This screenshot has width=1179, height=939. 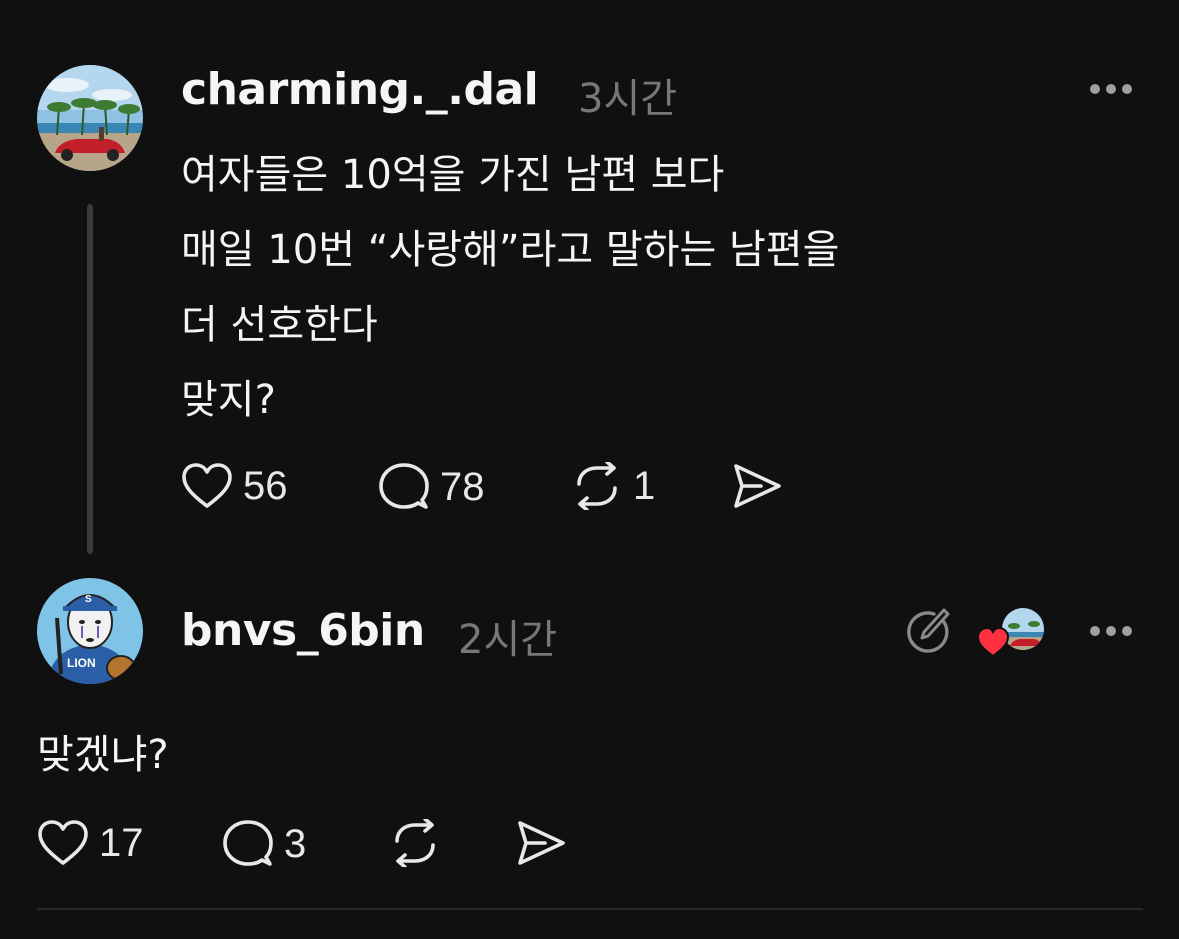 I want to click on post-time: 2시간, so click(x=508, y=640).